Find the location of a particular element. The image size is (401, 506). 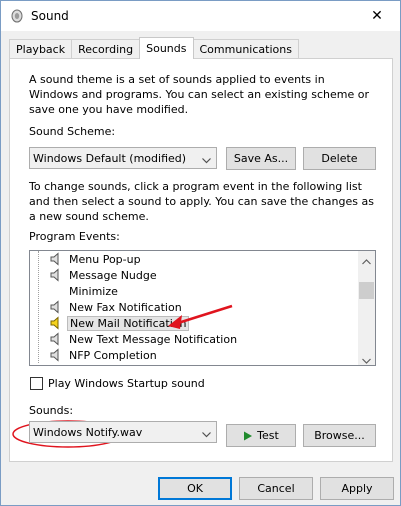

apply-button: Apply is located at coordinates (357, 488).